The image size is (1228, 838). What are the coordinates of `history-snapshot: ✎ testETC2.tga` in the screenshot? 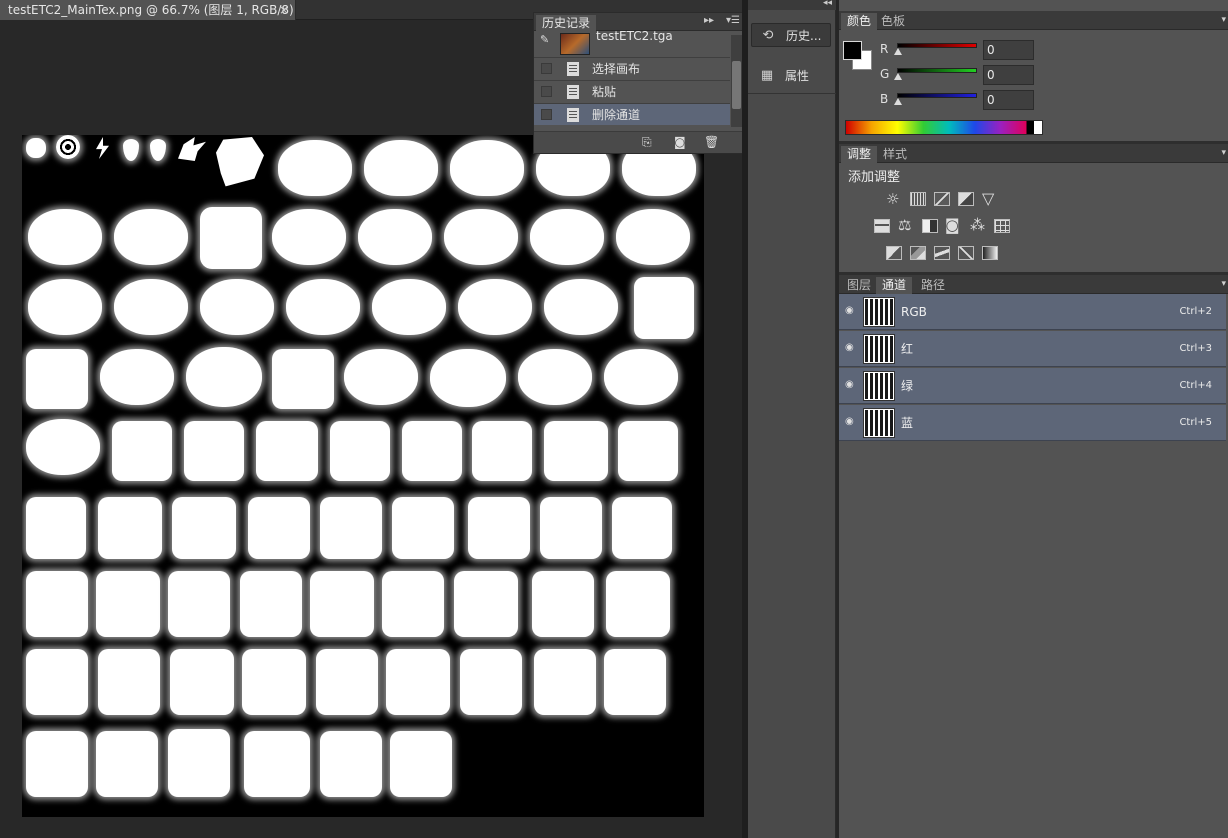 It's located at (632, 43).